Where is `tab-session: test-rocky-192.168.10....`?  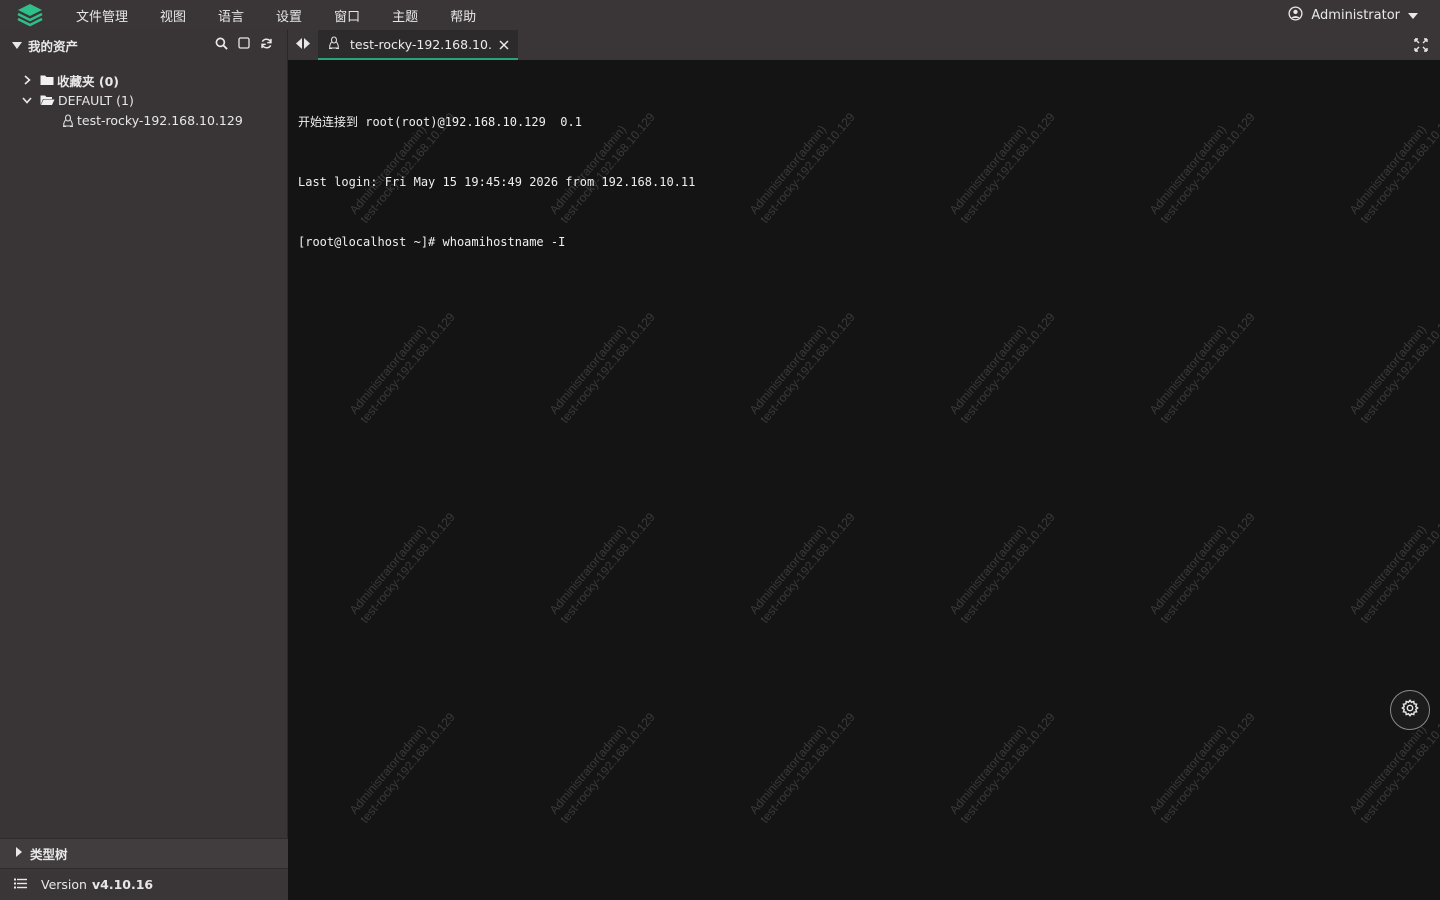 tab-session: test-rocky-192.168.10.... is located at coordinates (418, 45).